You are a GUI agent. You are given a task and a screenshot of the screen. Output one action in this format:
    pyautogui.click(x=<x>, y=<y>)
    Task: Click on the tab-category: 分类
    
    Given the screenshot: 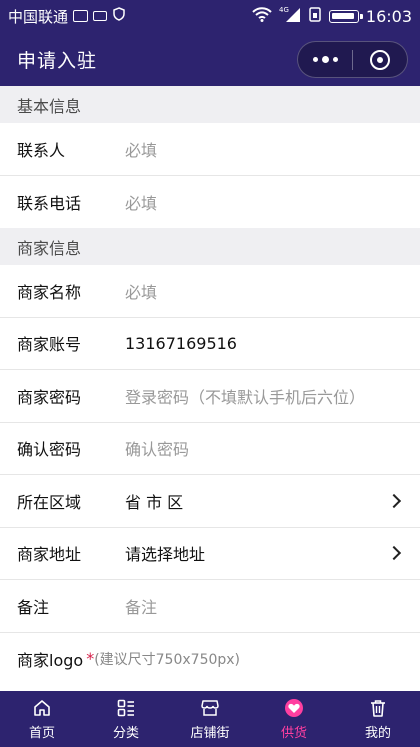 What is the action you would take?
    pyautogui.click(x=126, y=719)
    